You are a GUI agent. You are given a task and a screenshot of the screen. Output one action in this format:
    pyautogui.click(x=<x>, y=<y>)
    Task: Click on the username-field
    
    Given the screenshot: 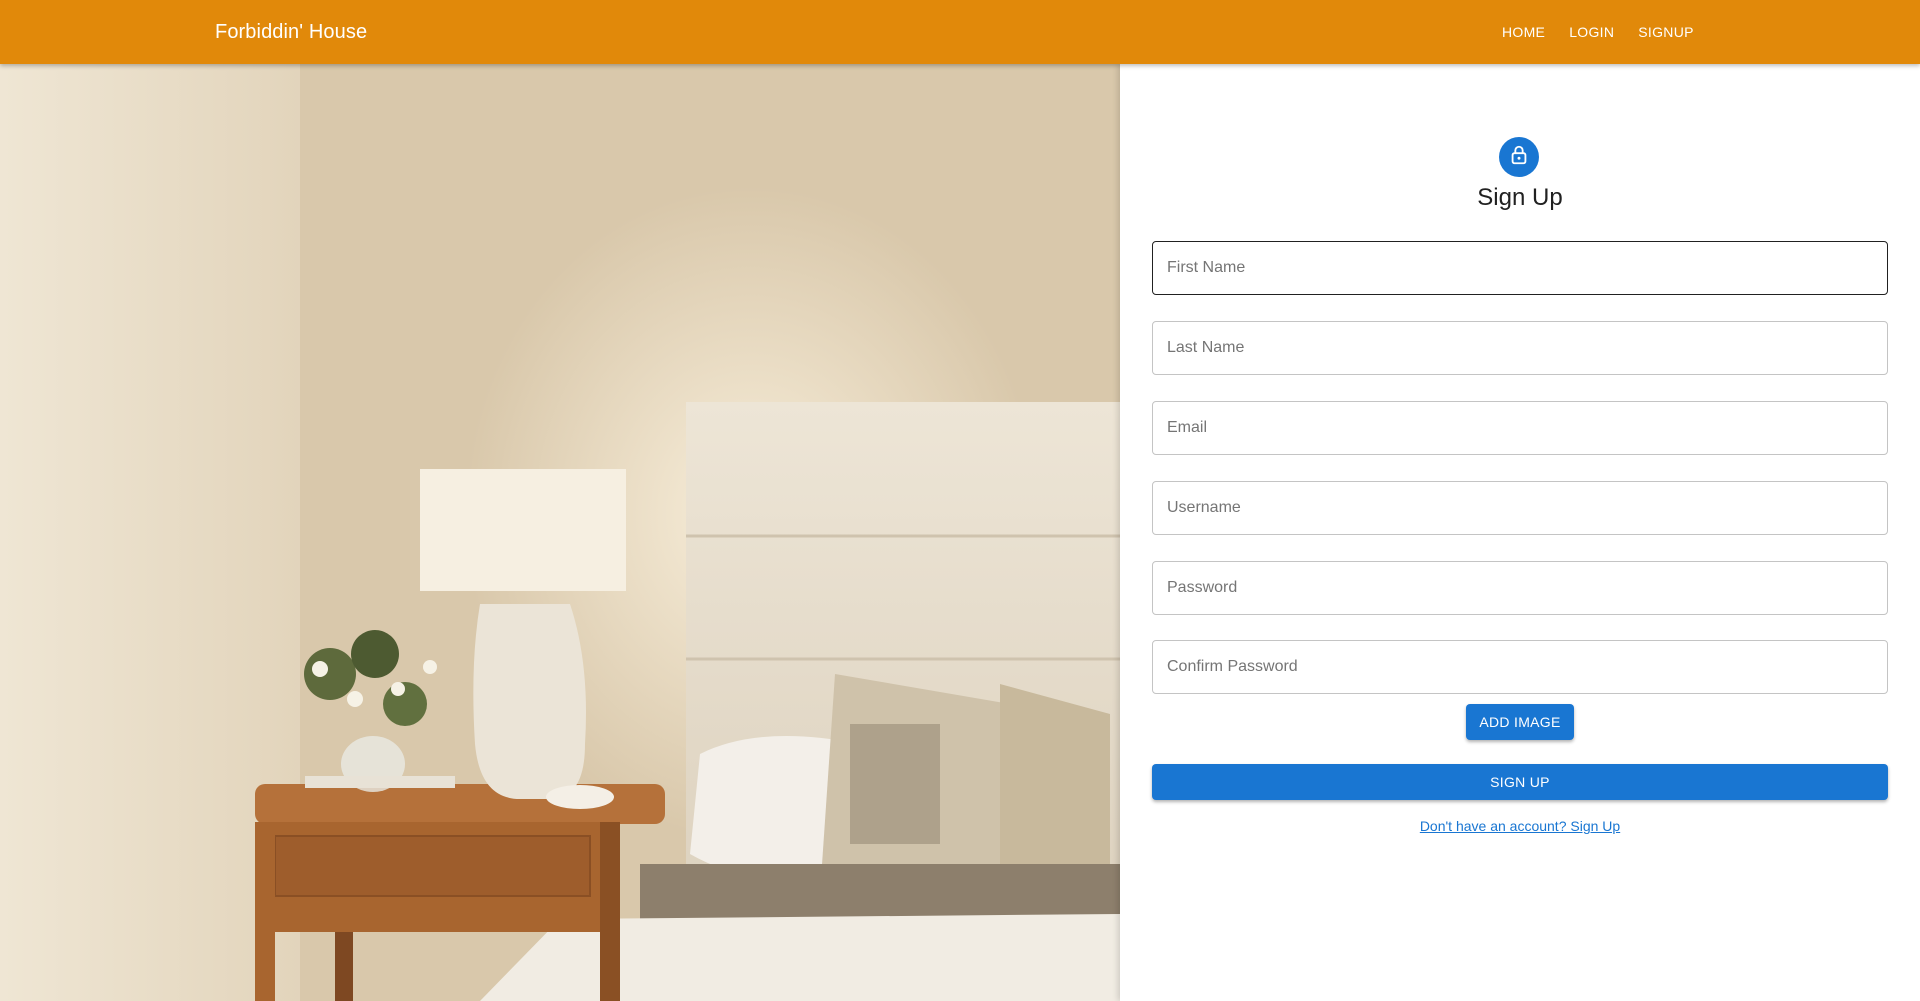 What is the action you would take?
    pyautogui.click(x=1520, y=508)
    